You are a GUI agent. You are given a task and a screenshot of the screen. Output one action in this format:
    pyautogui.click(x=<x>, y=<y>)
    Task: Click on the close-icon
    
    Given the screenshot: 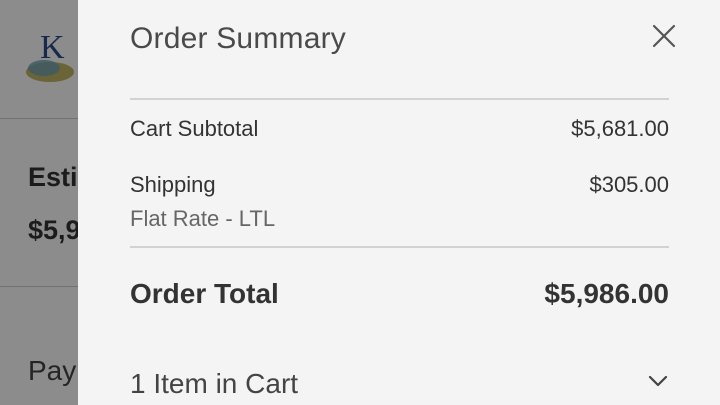 What is the action you would take?
    pyautogui.click(x=664, y=36)
    